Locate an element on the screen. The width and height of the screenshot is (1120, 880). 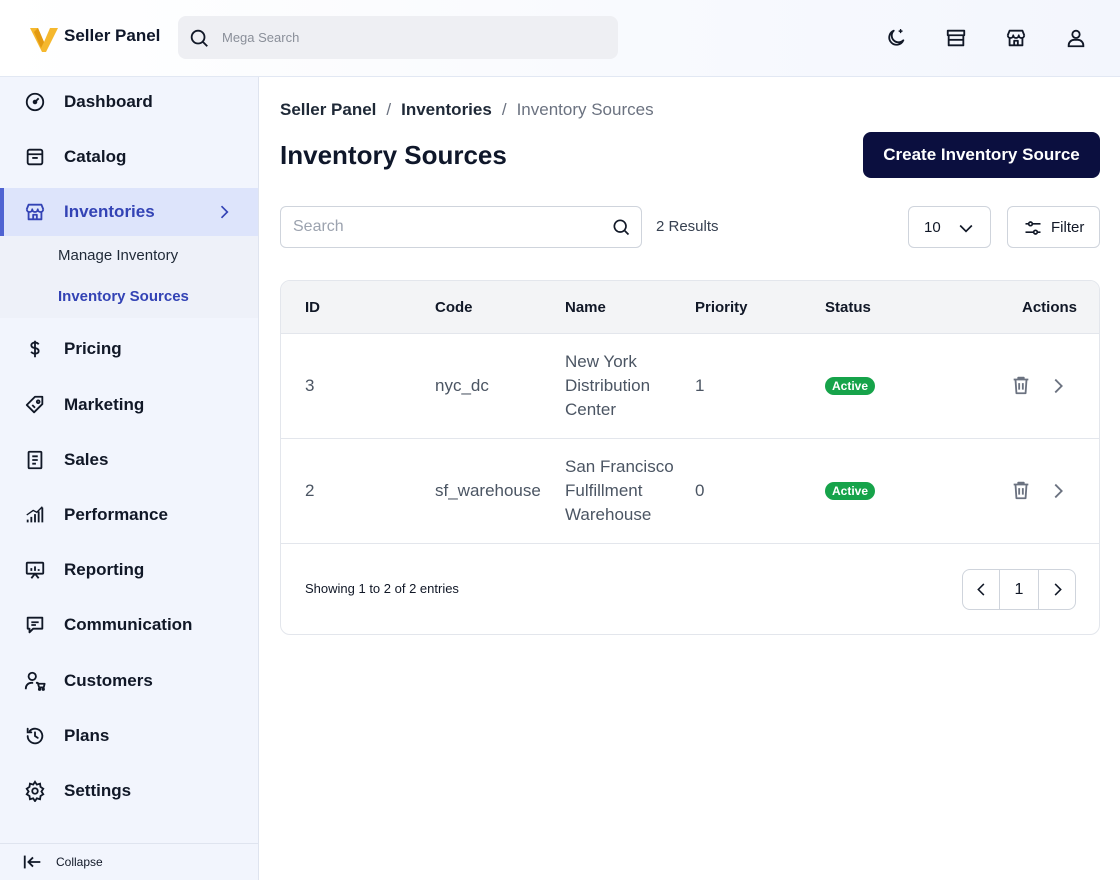
per-page-value: 10 is located at coordinates (932, 227).